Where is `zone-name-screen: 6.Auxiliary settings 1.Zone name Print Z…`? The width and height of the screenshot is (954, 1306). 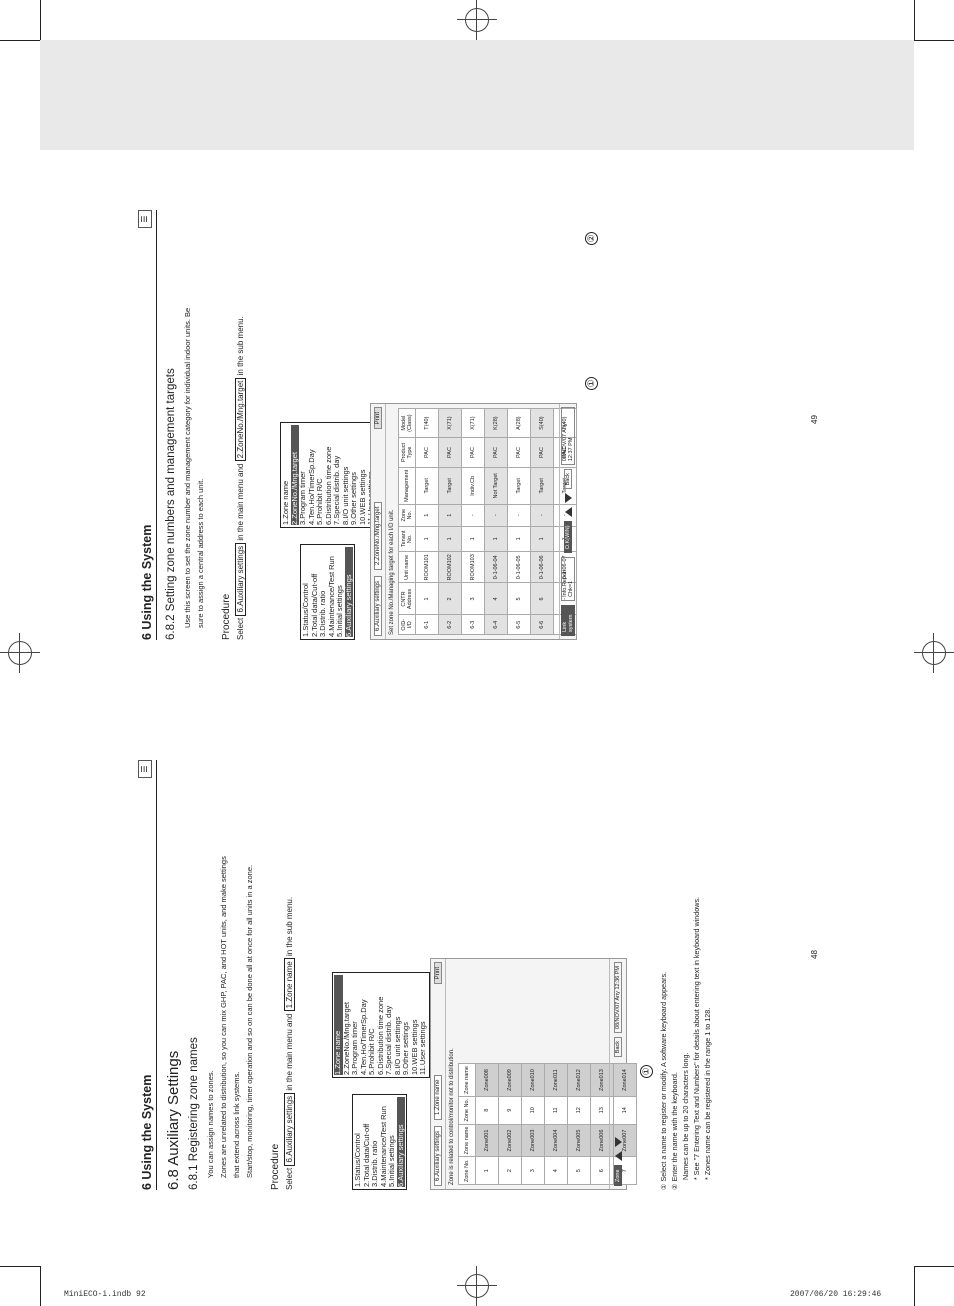
zone-name-screen: 6.Auxiliary settings 1.Zone name Print Z… is located at coordinates (533, 1074).